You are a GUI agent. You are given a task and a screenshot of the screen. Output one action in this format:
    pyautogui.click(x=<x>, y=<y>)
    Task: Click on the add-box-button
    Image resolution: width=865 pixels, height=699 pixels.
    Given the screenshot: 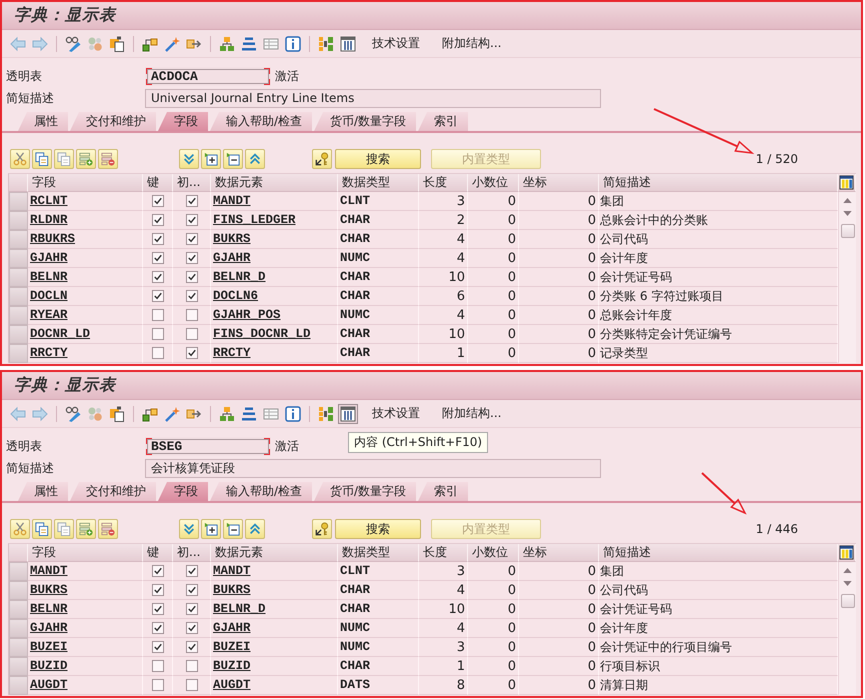 What is the action you would take?
    pyautogui.click(x=211, y=159)
    